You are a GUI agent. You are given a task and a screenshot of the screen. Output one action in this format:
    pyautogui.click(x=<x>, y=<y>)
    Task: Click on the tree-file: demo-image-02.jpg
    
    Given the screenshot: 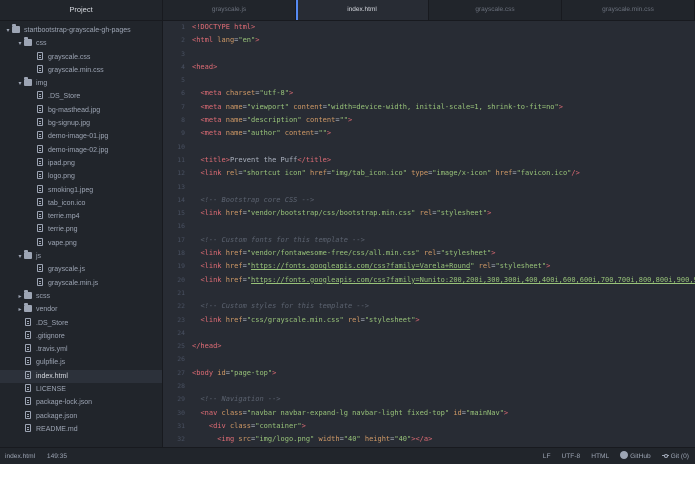 What is the action you would take?
    pyautogui.click(x=81, y=150)
    